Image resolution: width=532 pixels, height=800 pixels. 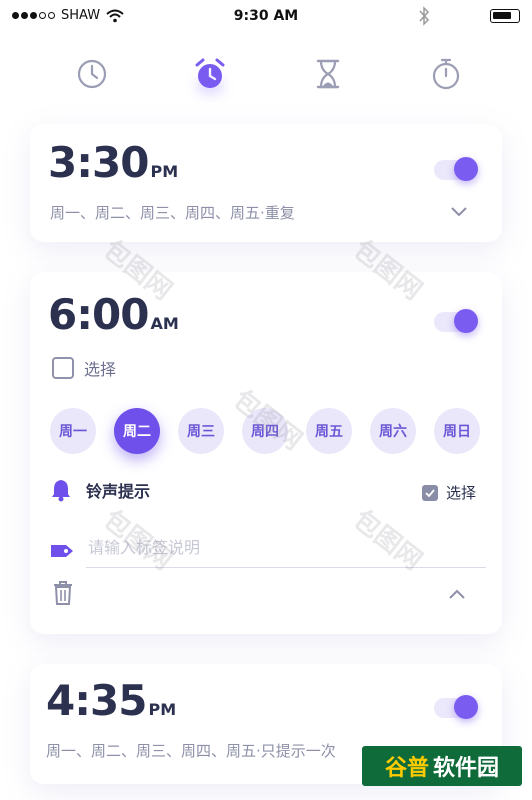 I want to click on ringtone-row: 铃声提示, so click(x=100, y=490).